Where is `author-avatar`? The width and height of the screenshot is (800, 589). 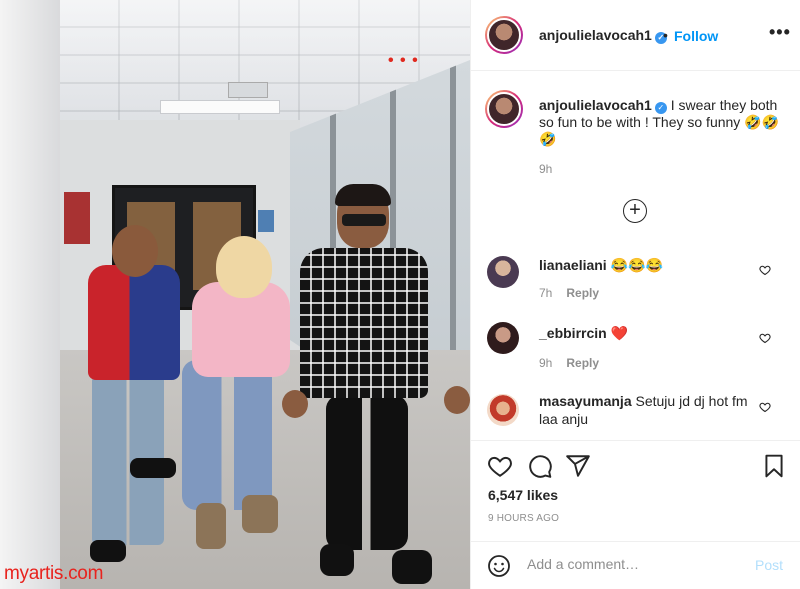
author-avatar is located at coordinates (504, 35).